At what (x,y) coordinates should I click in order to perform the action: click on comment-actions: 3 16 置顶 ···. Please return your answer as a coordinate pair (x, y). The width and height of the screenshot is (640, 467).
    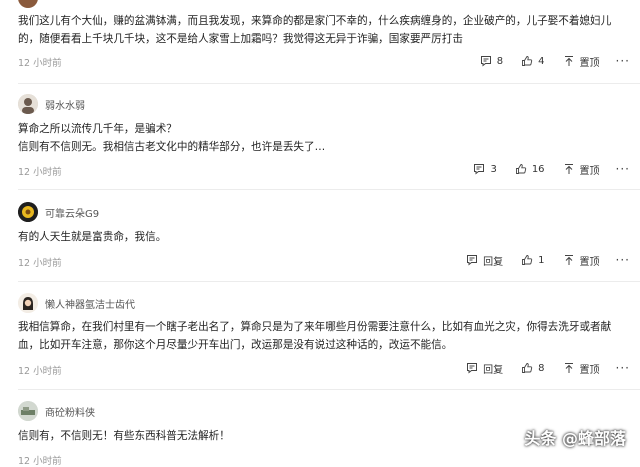
    Looking at the image, I should click on (542, 169).